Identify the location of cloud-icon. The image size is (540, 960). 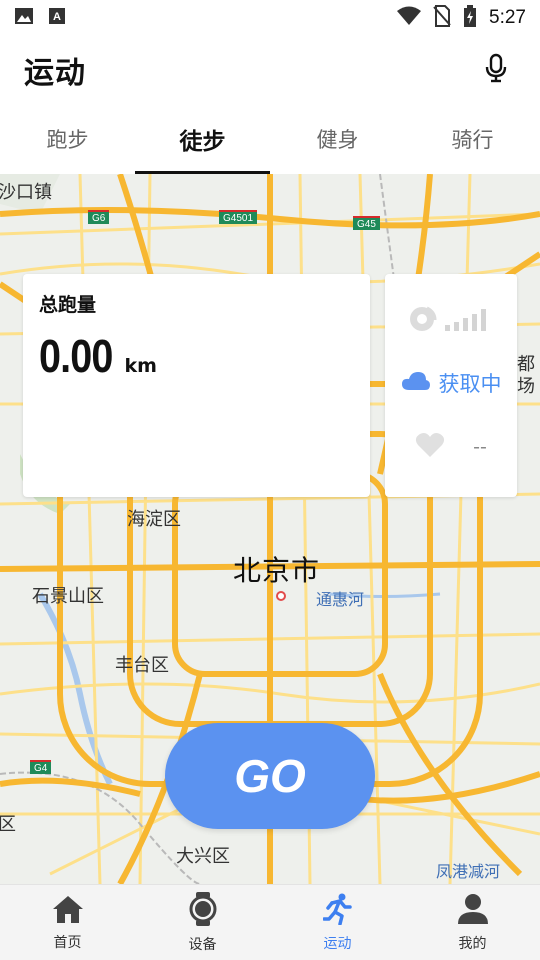
(416, 383).